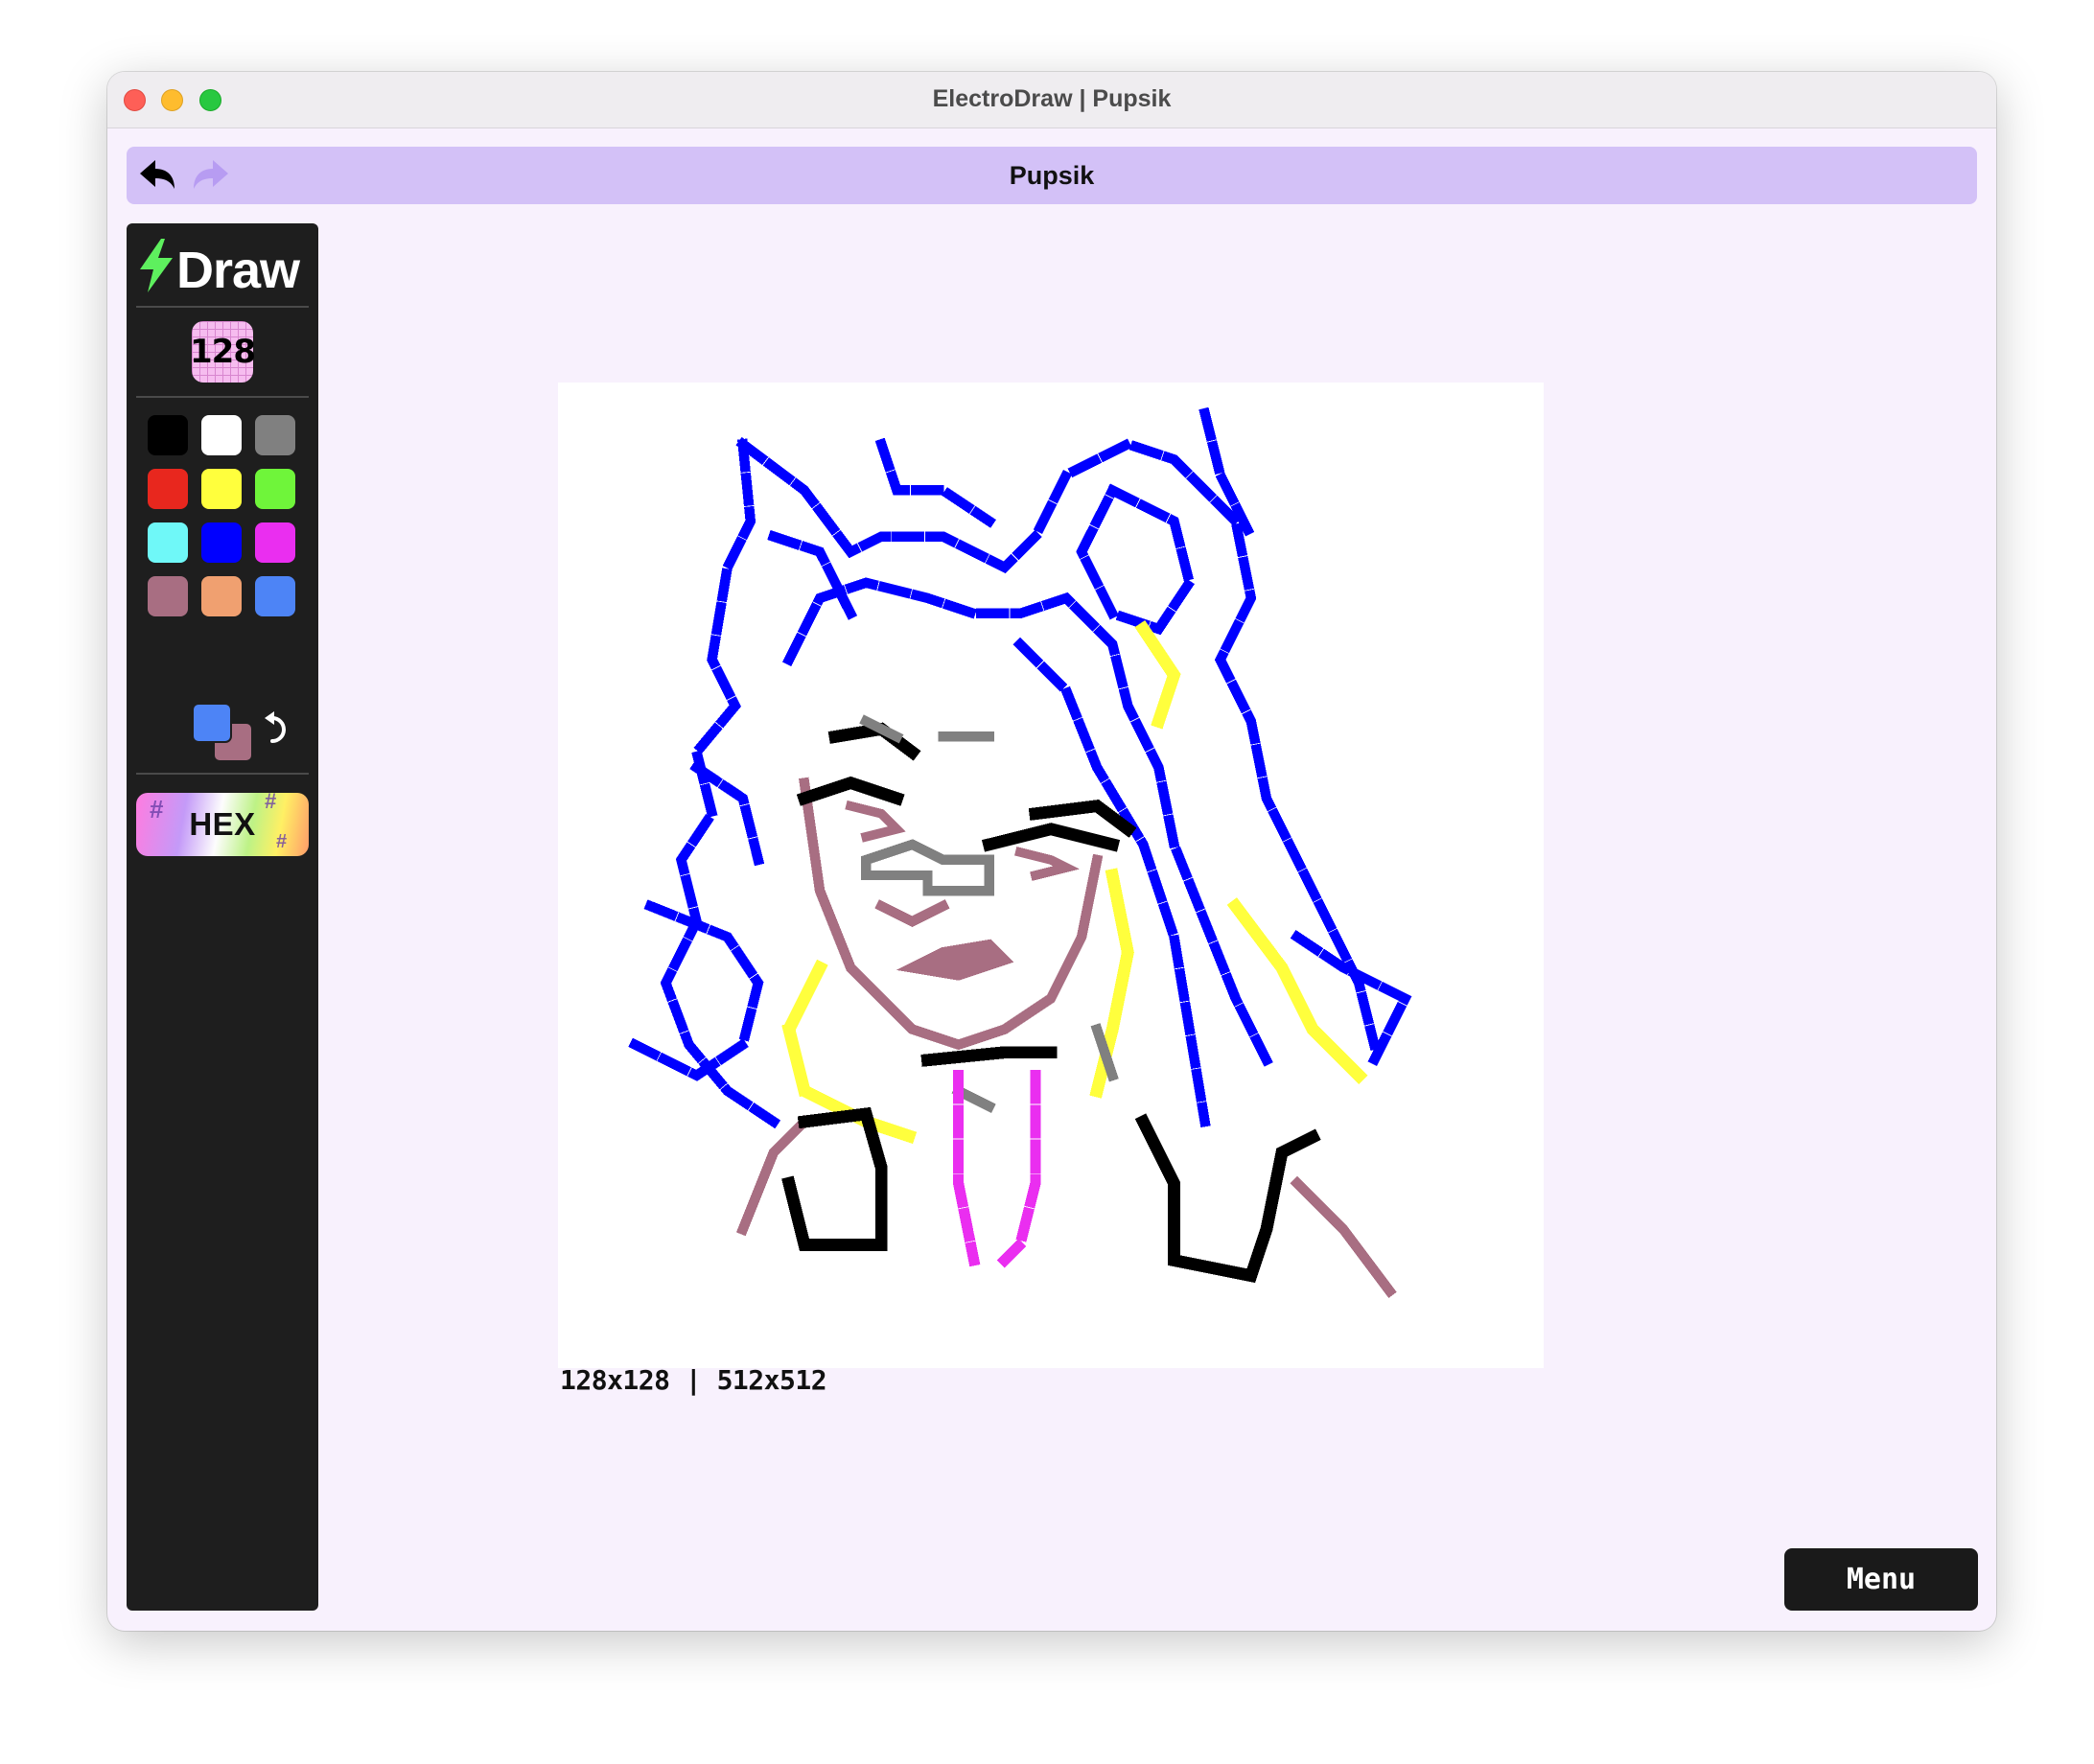  I want to click on active-colors, so click(225, 733).